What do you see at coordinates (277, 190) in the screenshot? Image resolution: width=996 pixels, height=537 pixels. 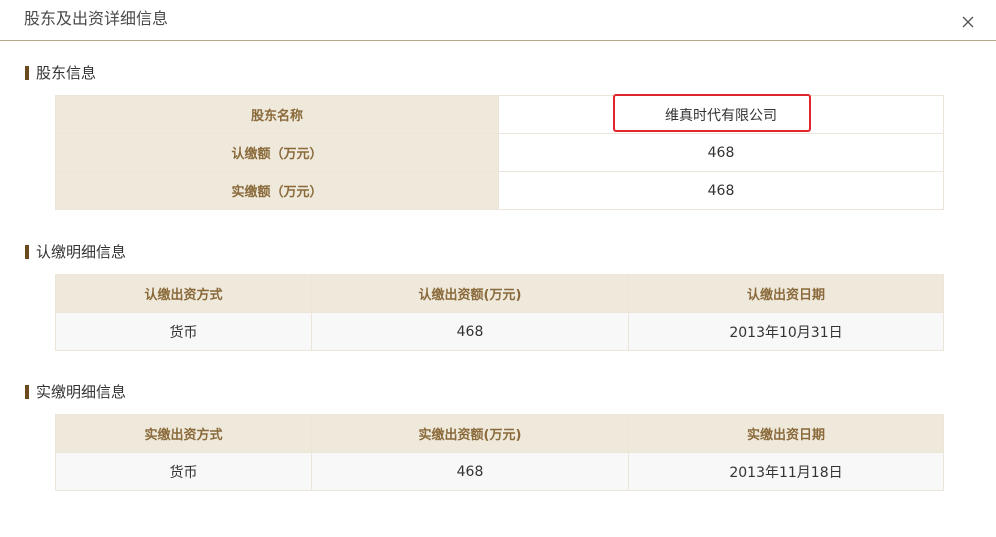 I see `label-paid-amount: 实缴额（万元）` at bounding box center [277, 190].